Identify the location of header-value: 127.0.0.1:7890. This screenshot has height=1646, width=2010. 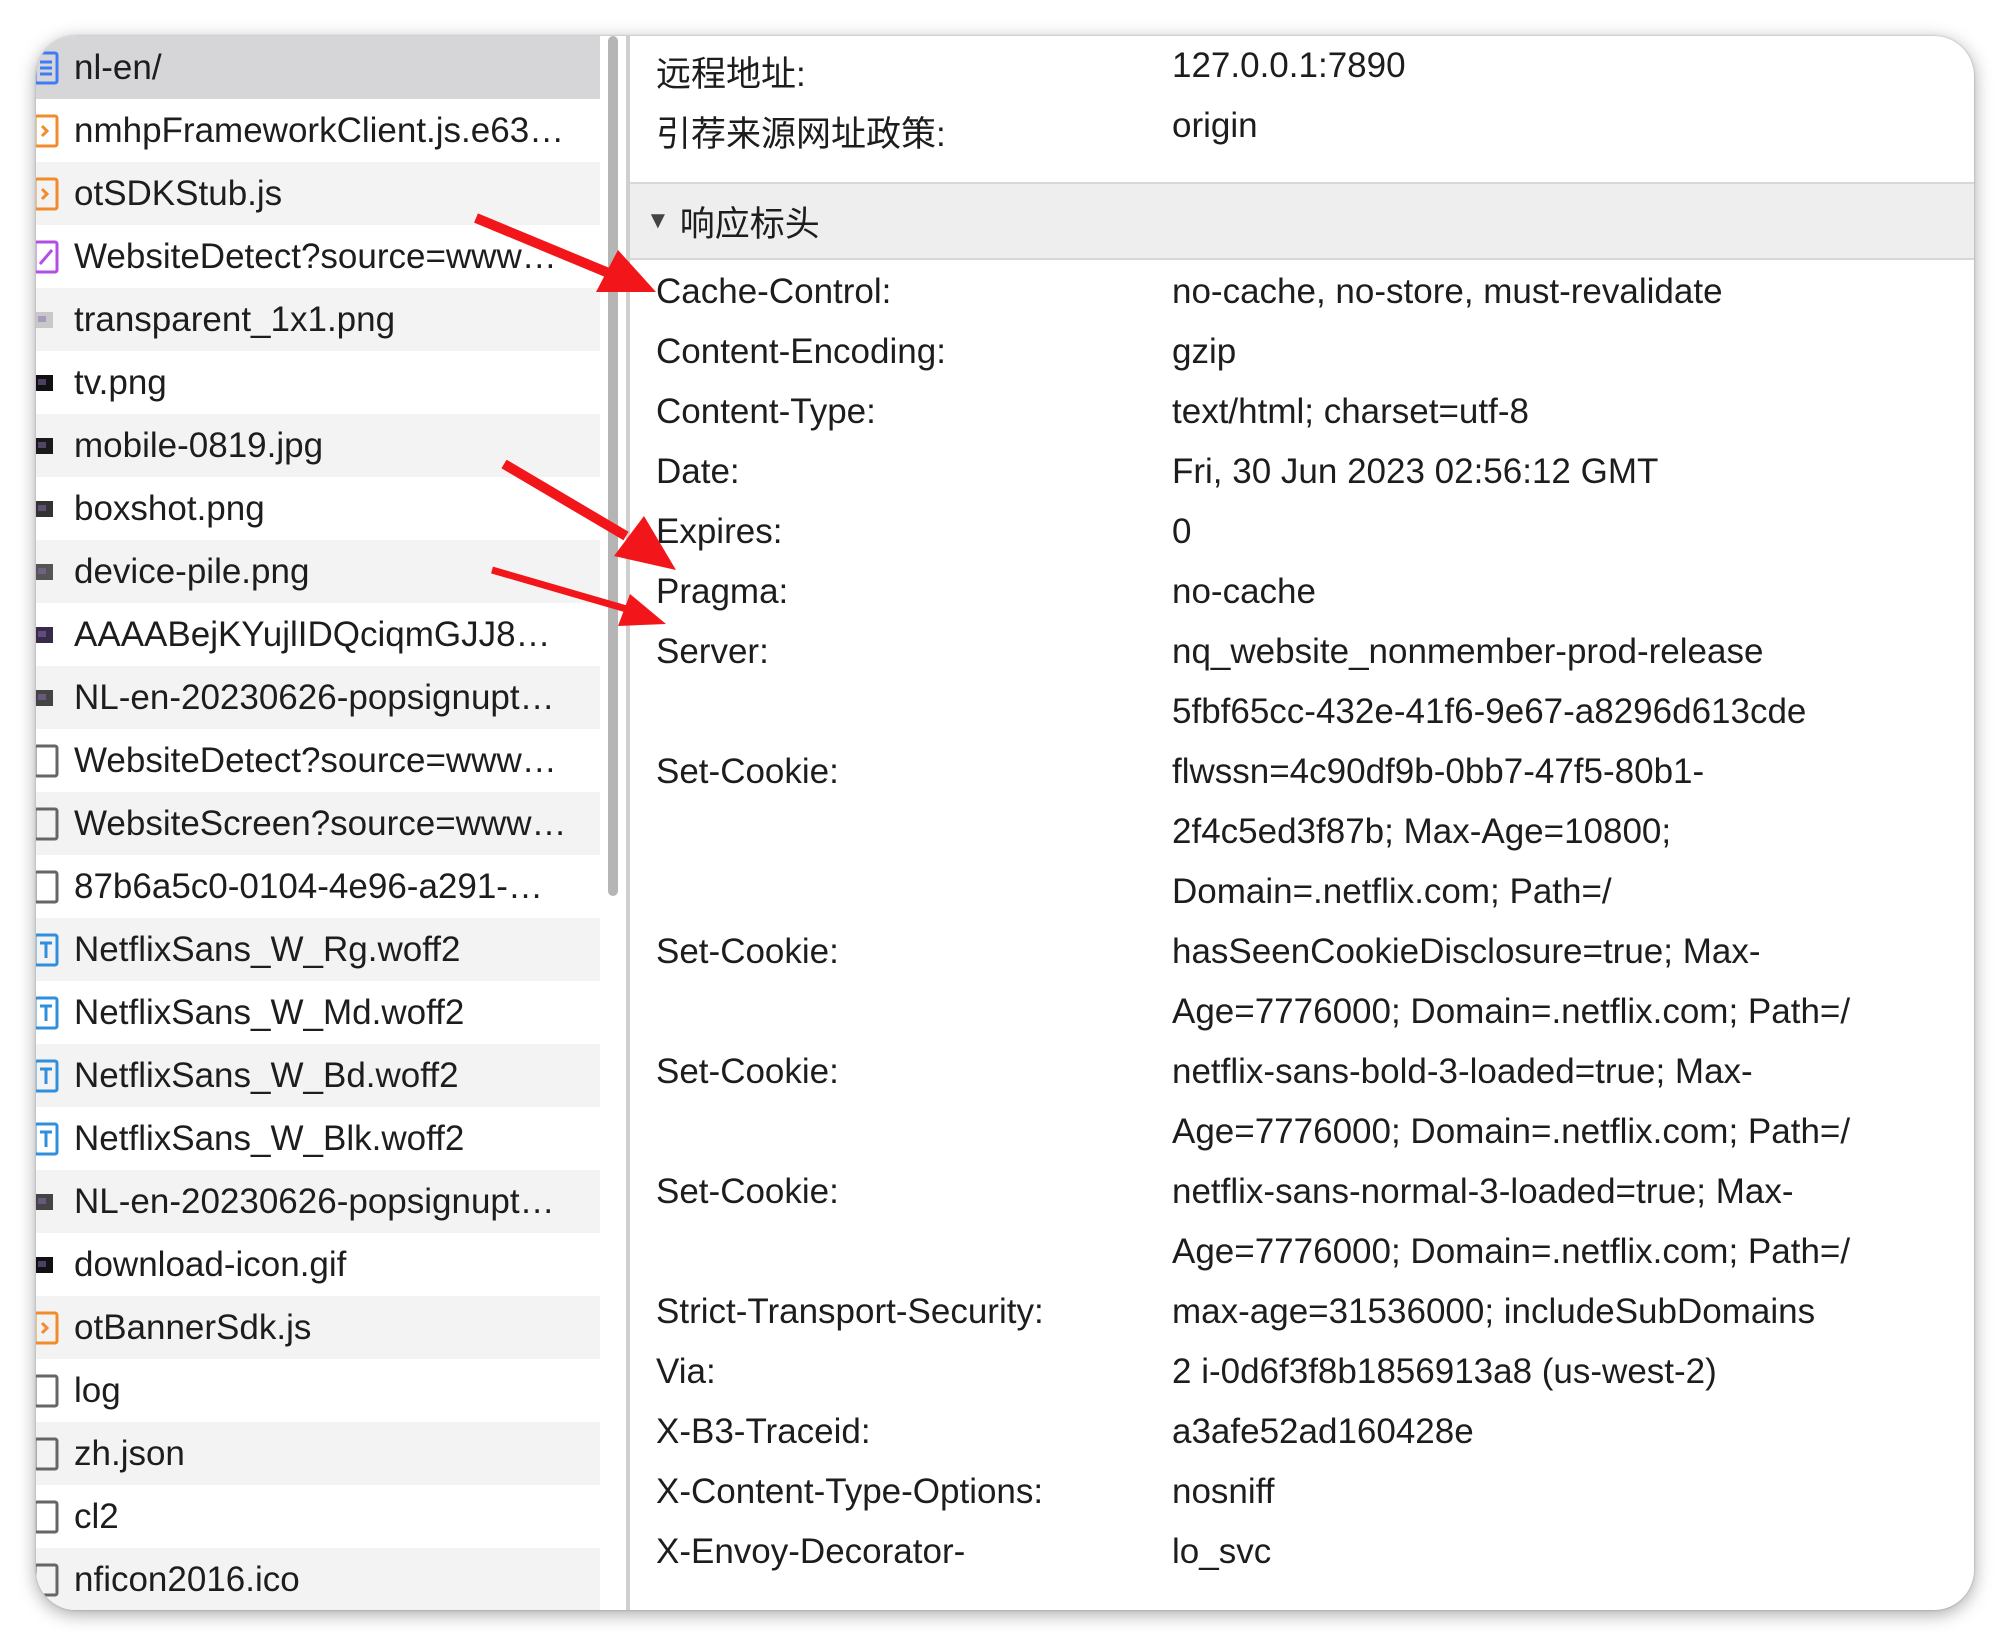
(1289, 65).